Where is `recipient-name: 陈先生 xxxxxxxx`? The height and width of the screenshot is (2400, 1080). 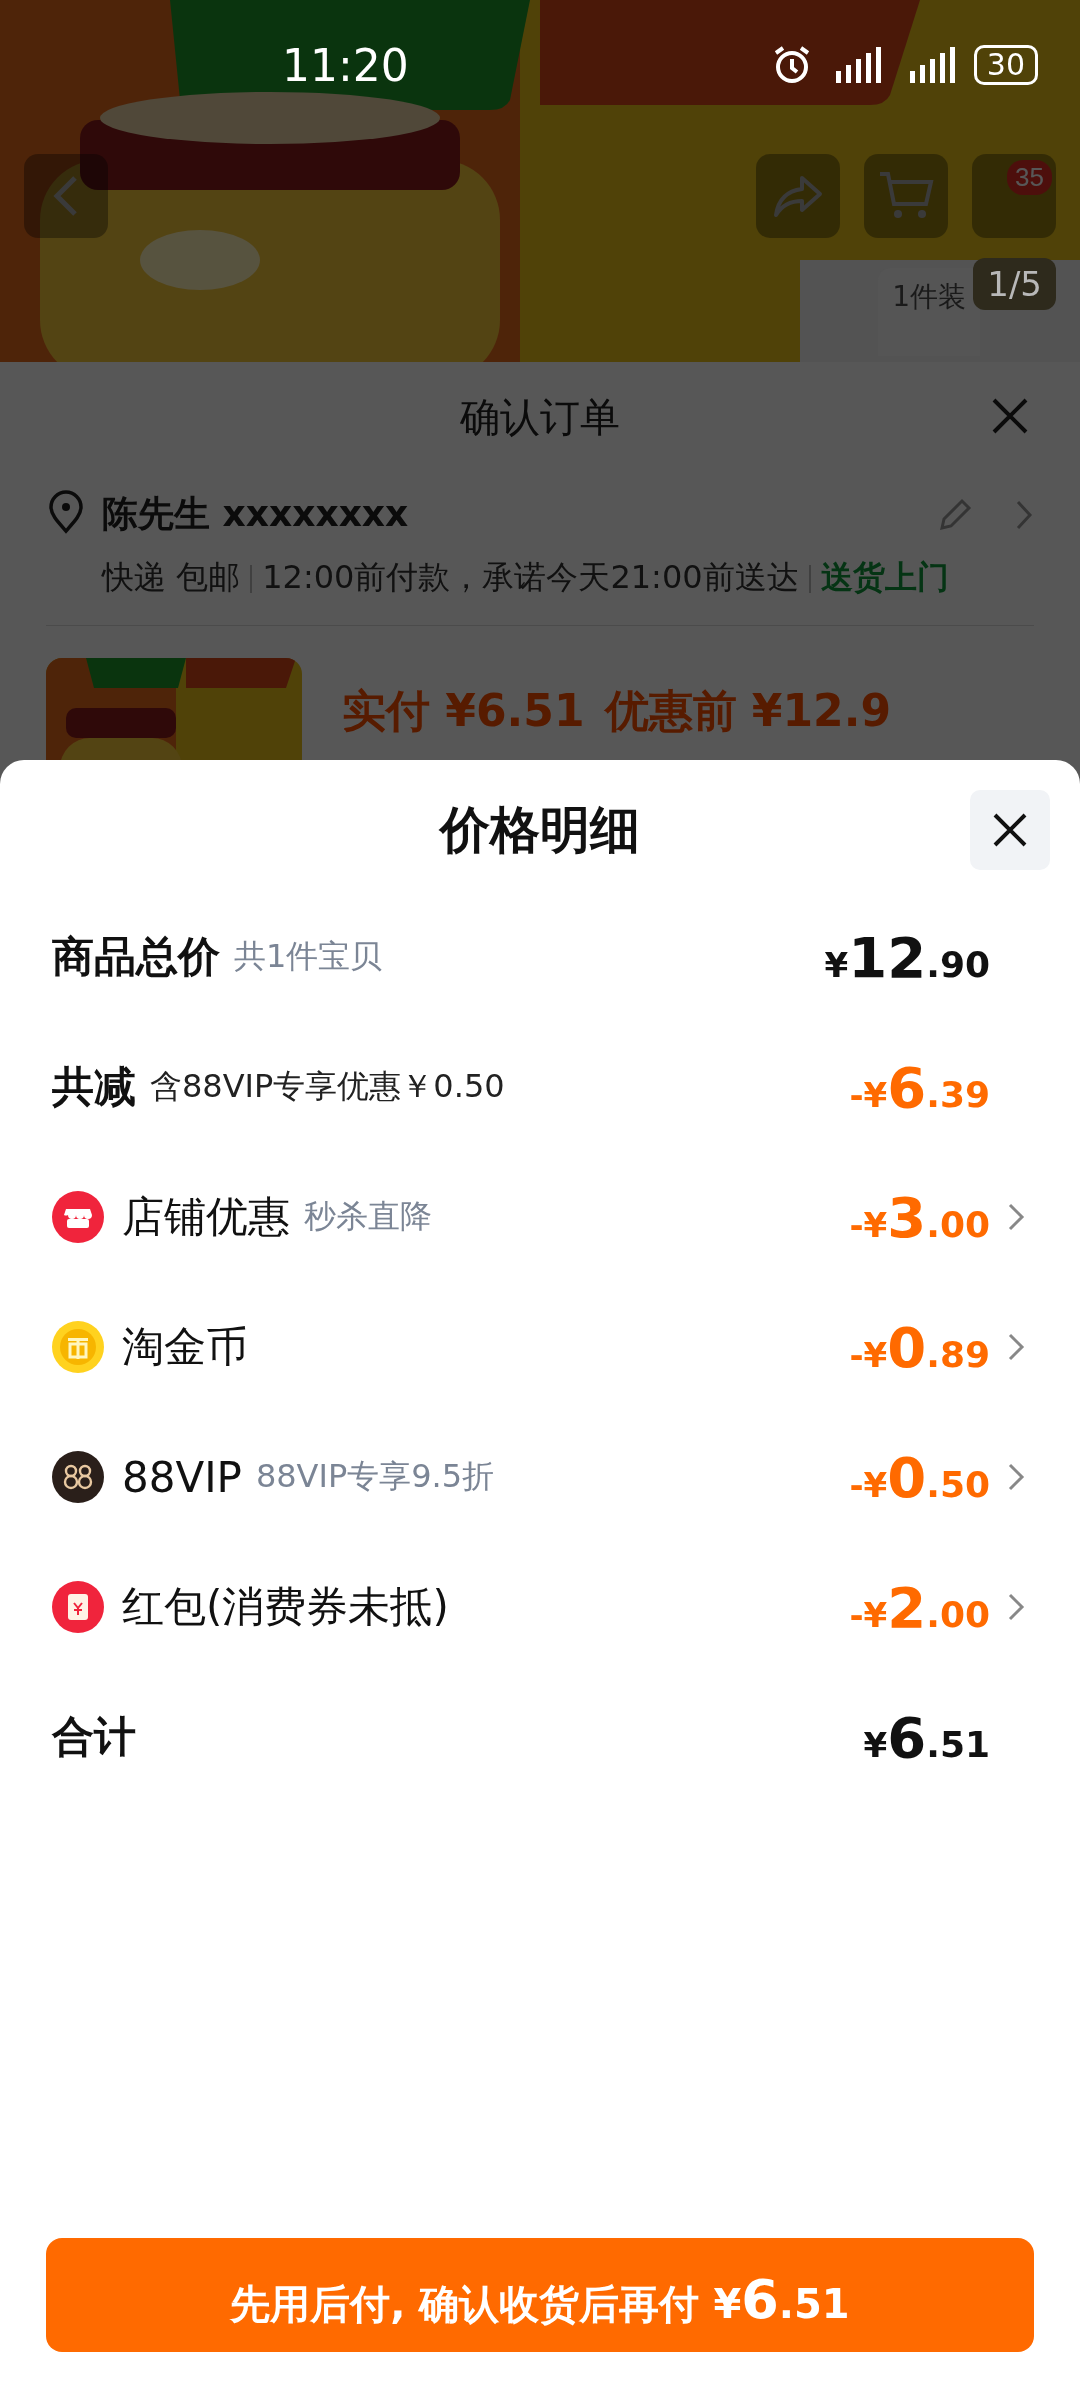 recipient-name: 陈先生 xxxxxxxx is located at coordinates (256, 514).